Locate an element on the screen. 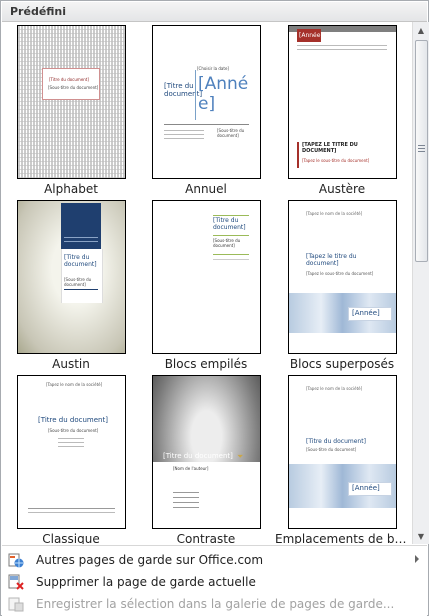 This screenshot has width=429, height=616. grip-icon is located at coordinates (421, 149).